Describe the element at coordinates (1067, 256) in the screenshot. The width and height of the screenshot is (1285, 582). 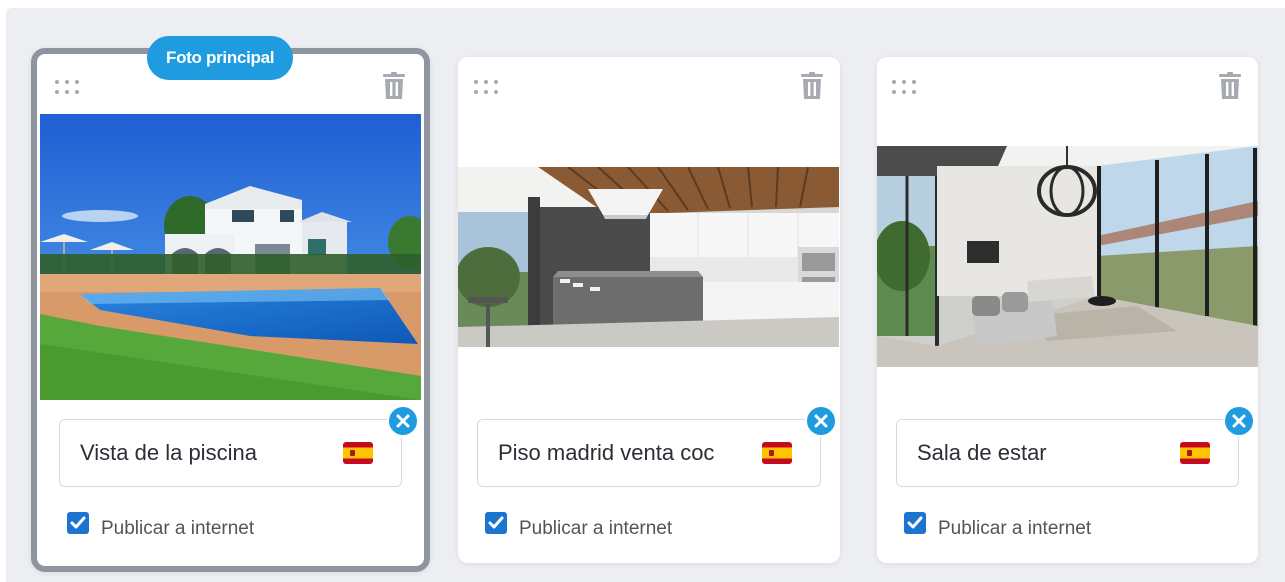
I see `living-room-photo` at that location.